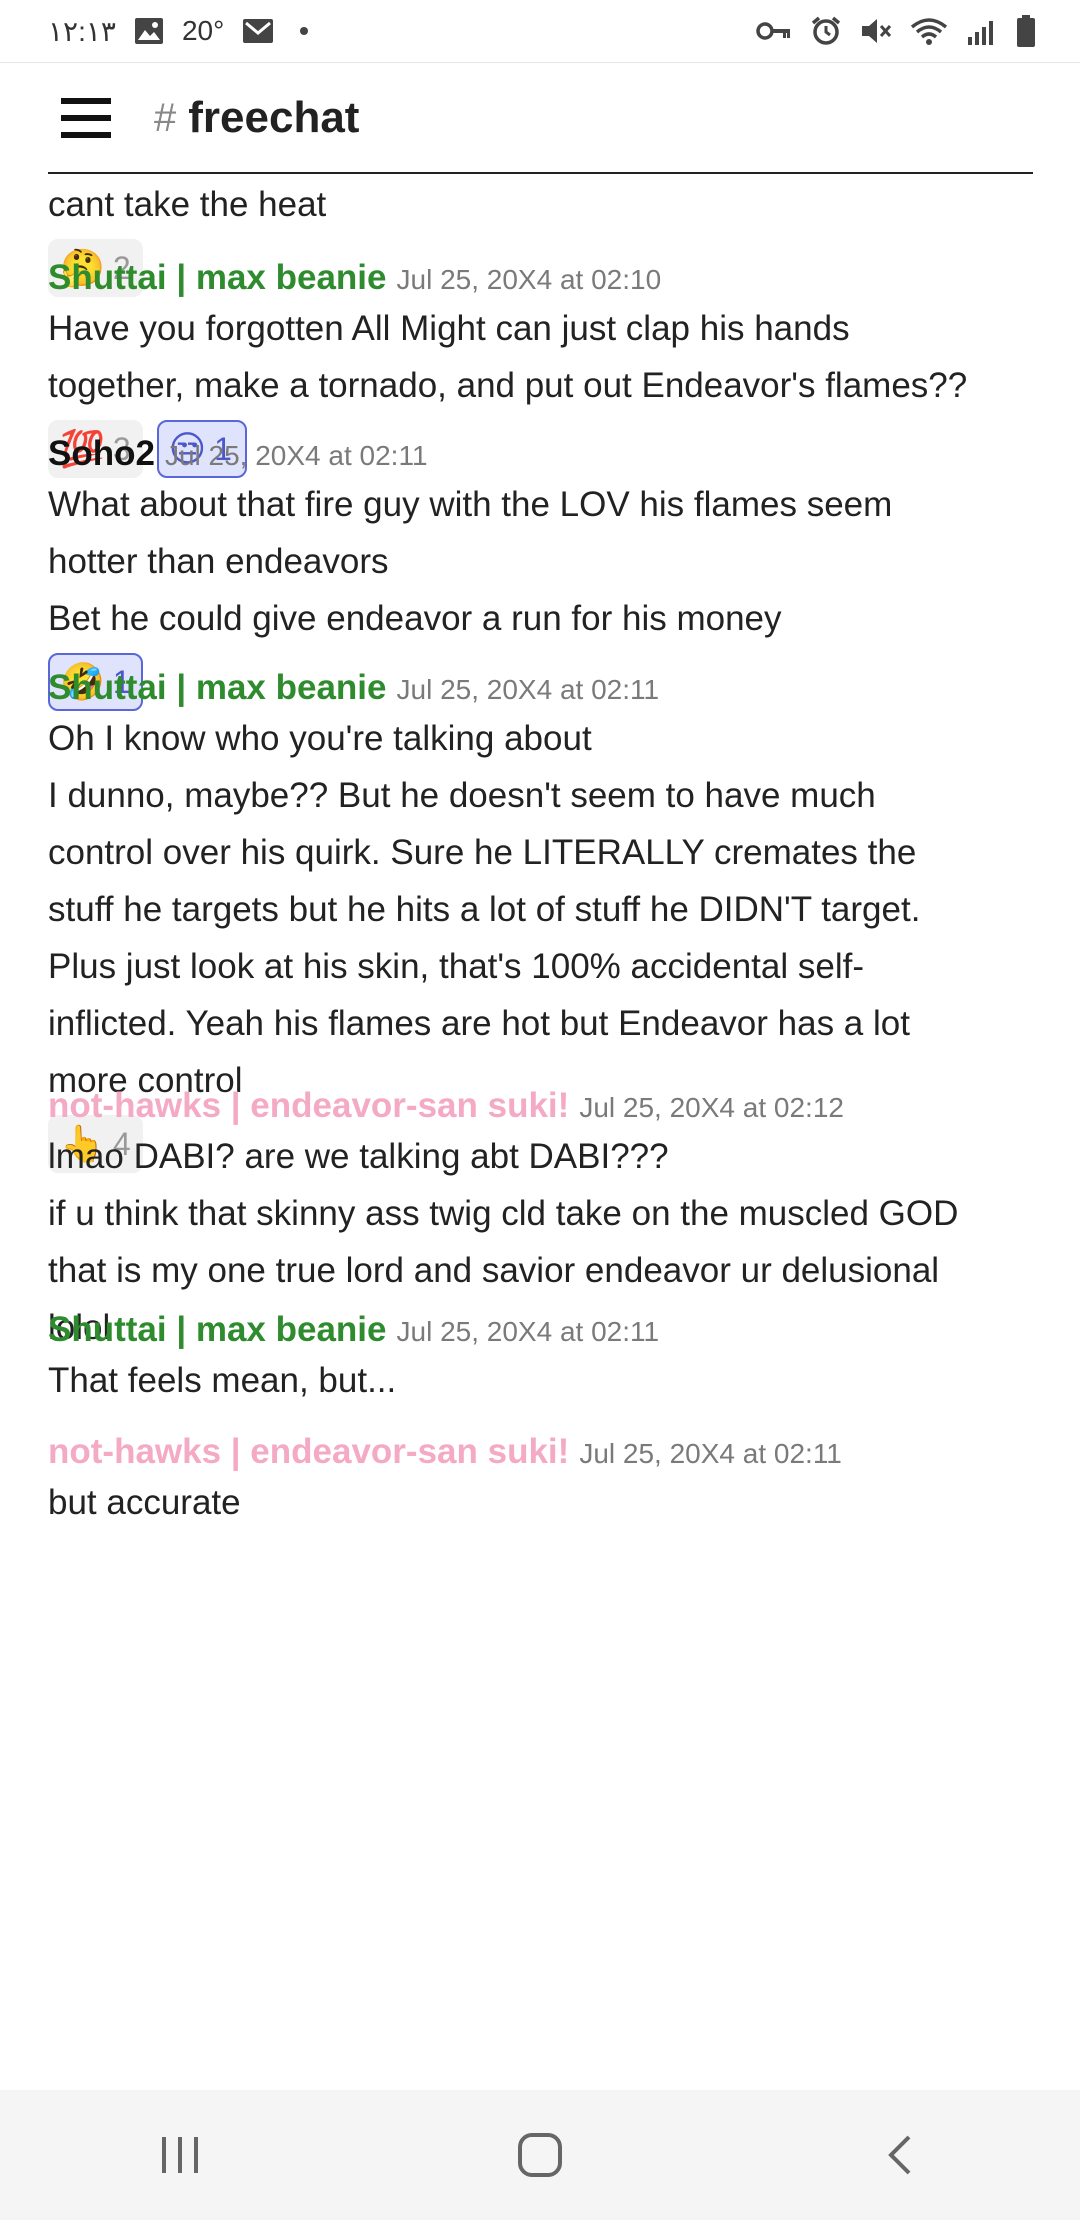 The width and height of the screenshot is (1080, 2220). What do you see at coordinates (218, 561) in the screenshot?
I see `message-text: hotter than endeavors` at bounding box center [218, 561].